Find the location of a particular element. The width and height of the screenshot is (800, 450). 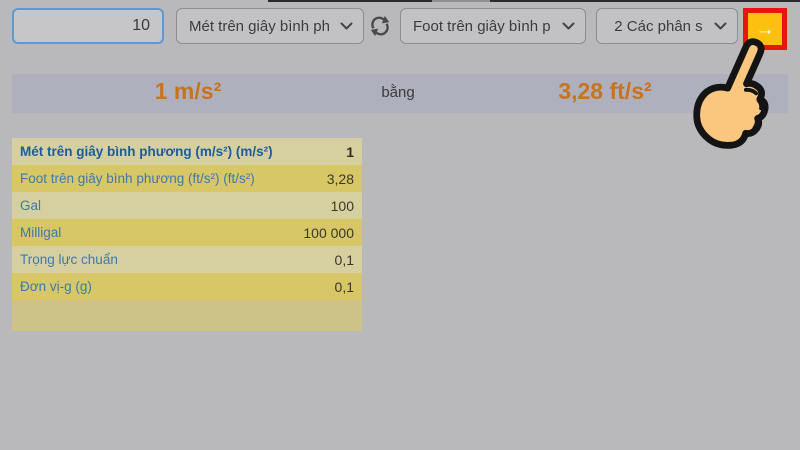

result-from-value: 1 m/s² is located at coordinates (188, 91).